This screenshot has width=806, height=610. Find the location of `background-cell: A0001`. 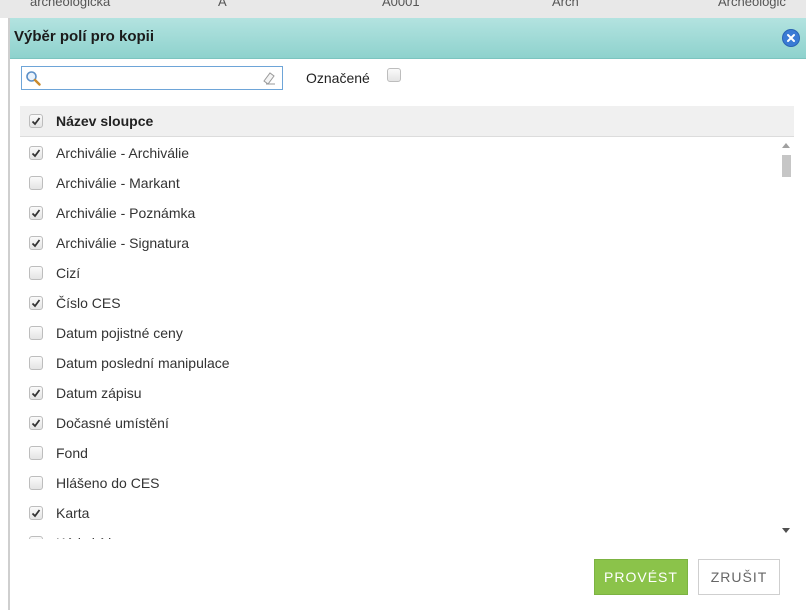

background-cell: A0001 is located at coordinates (401, 4).